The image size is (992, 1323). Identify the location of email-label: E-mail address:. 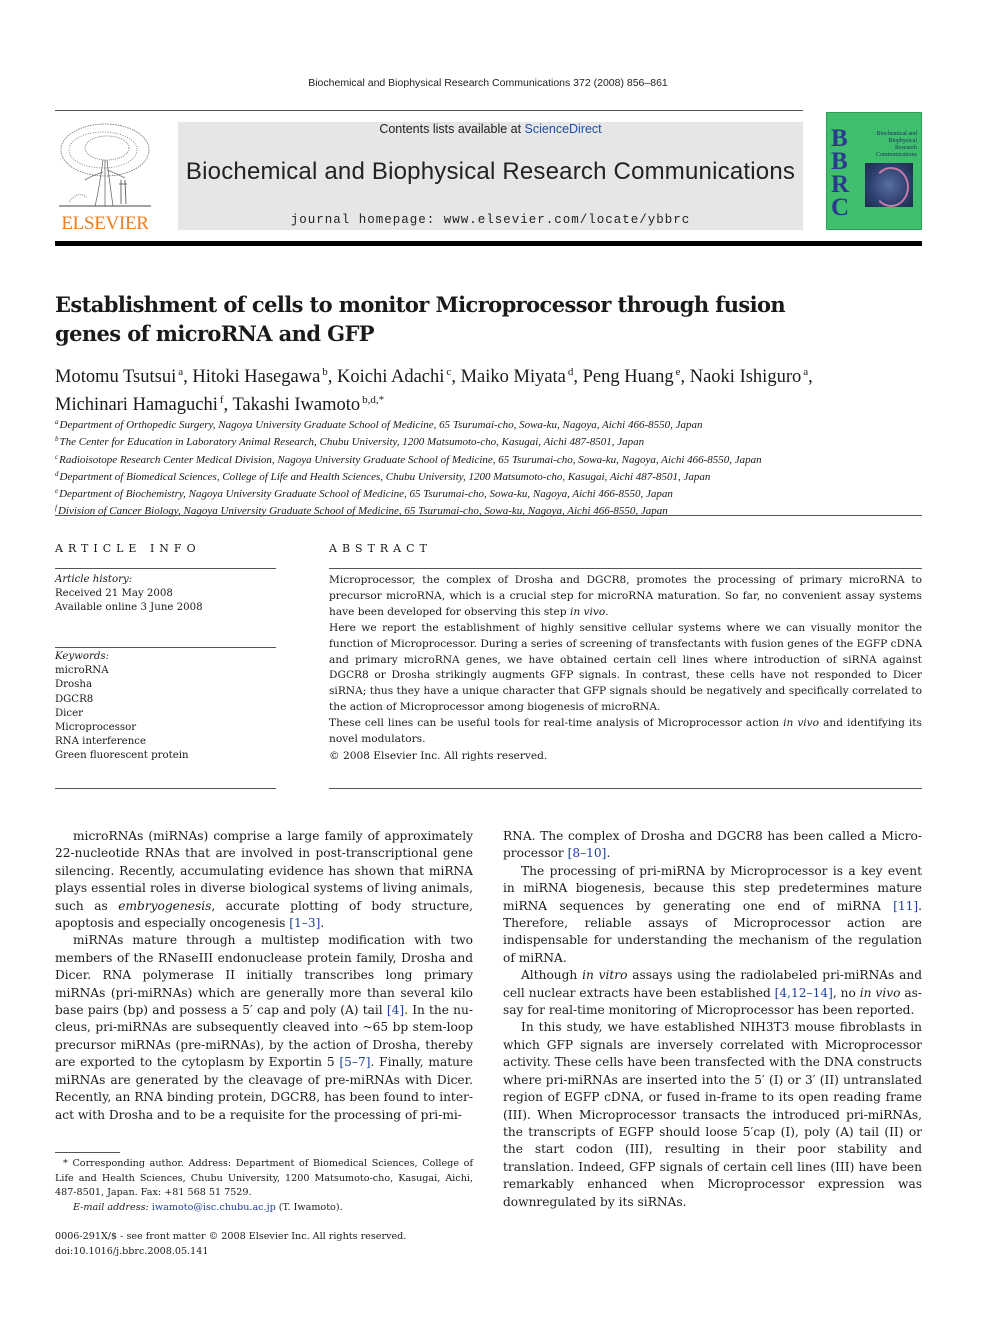
(111, 1207).